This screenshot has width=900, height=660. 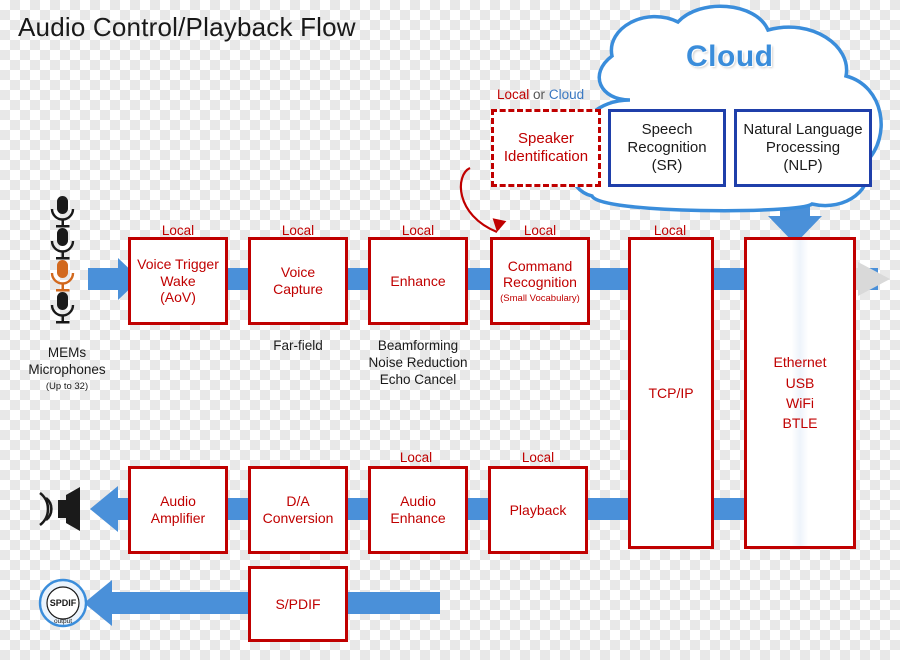 I want to click on spdif-badge-layer, so click(x=63, y=603).